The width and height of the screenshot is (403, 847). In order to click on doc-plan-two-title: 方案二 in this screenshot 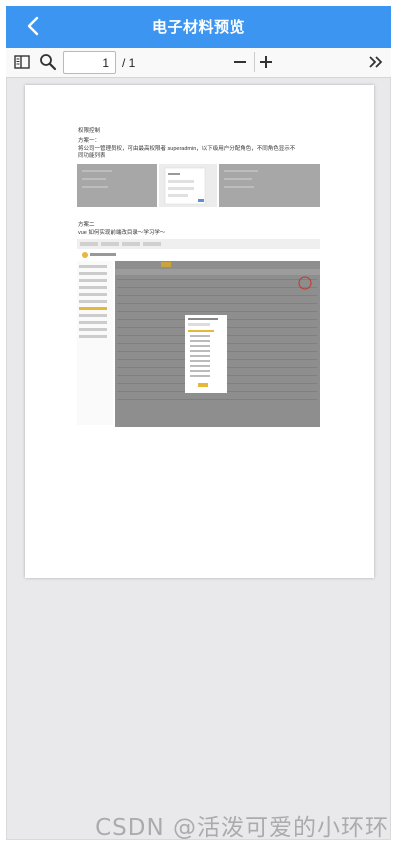, I will do `click(86, 225)`.